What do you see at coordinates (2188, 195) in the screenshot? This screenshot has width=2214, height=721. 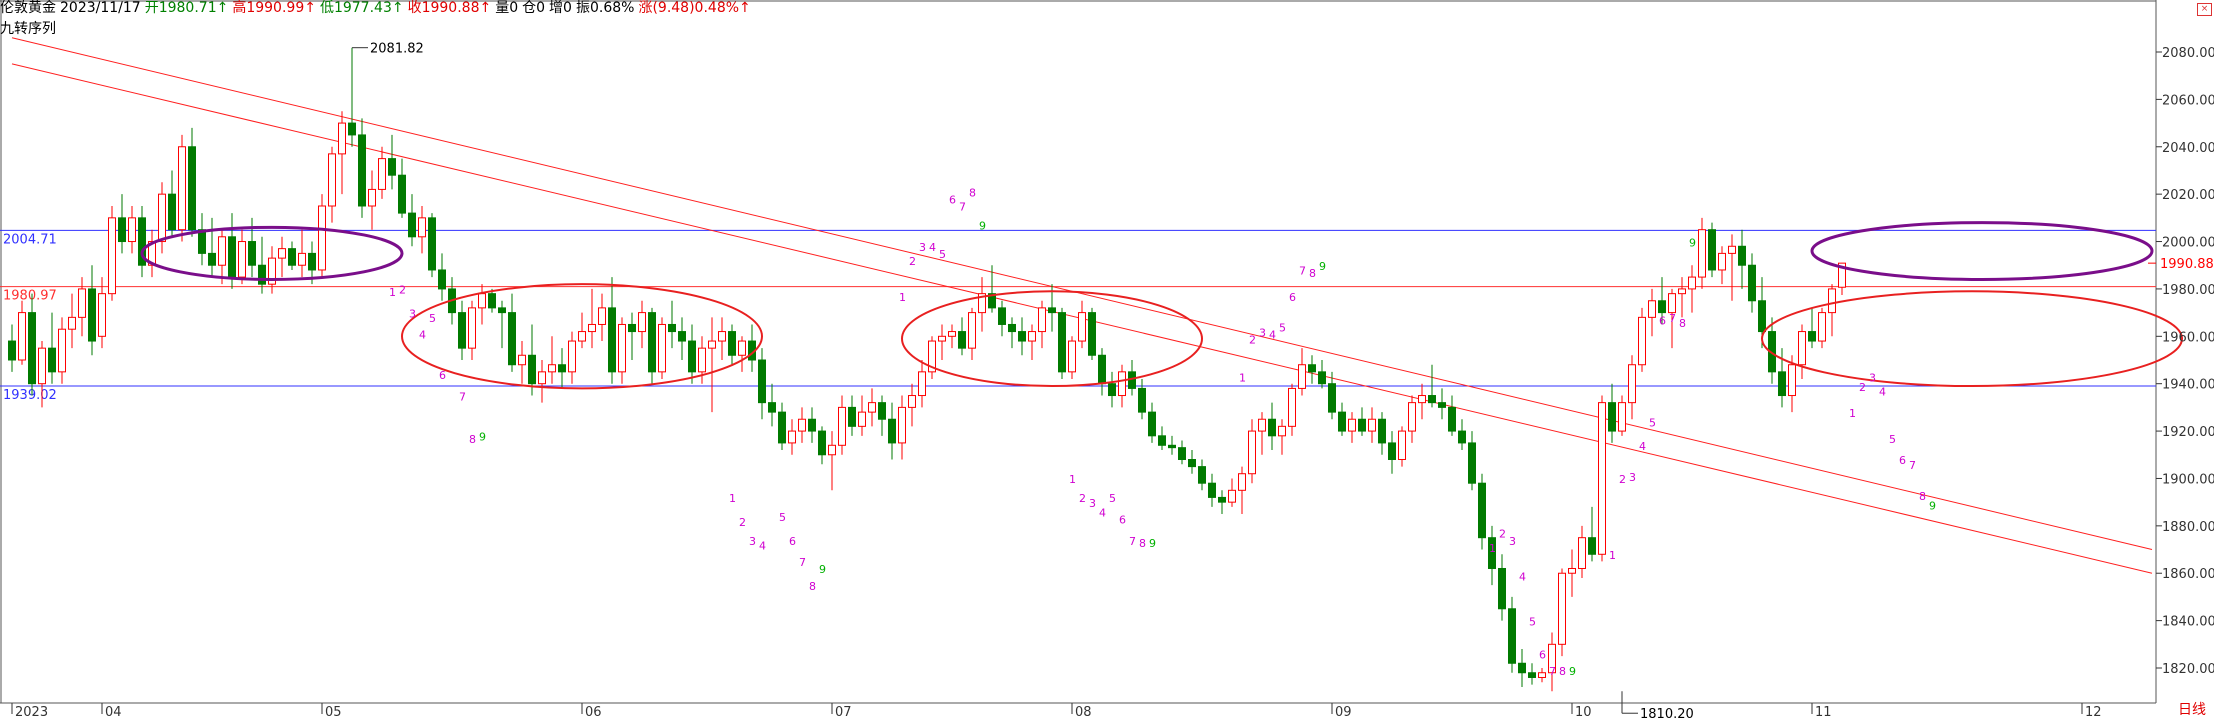 I see `y-tick-label: 2020.00` at bounding box center [2188, 195].